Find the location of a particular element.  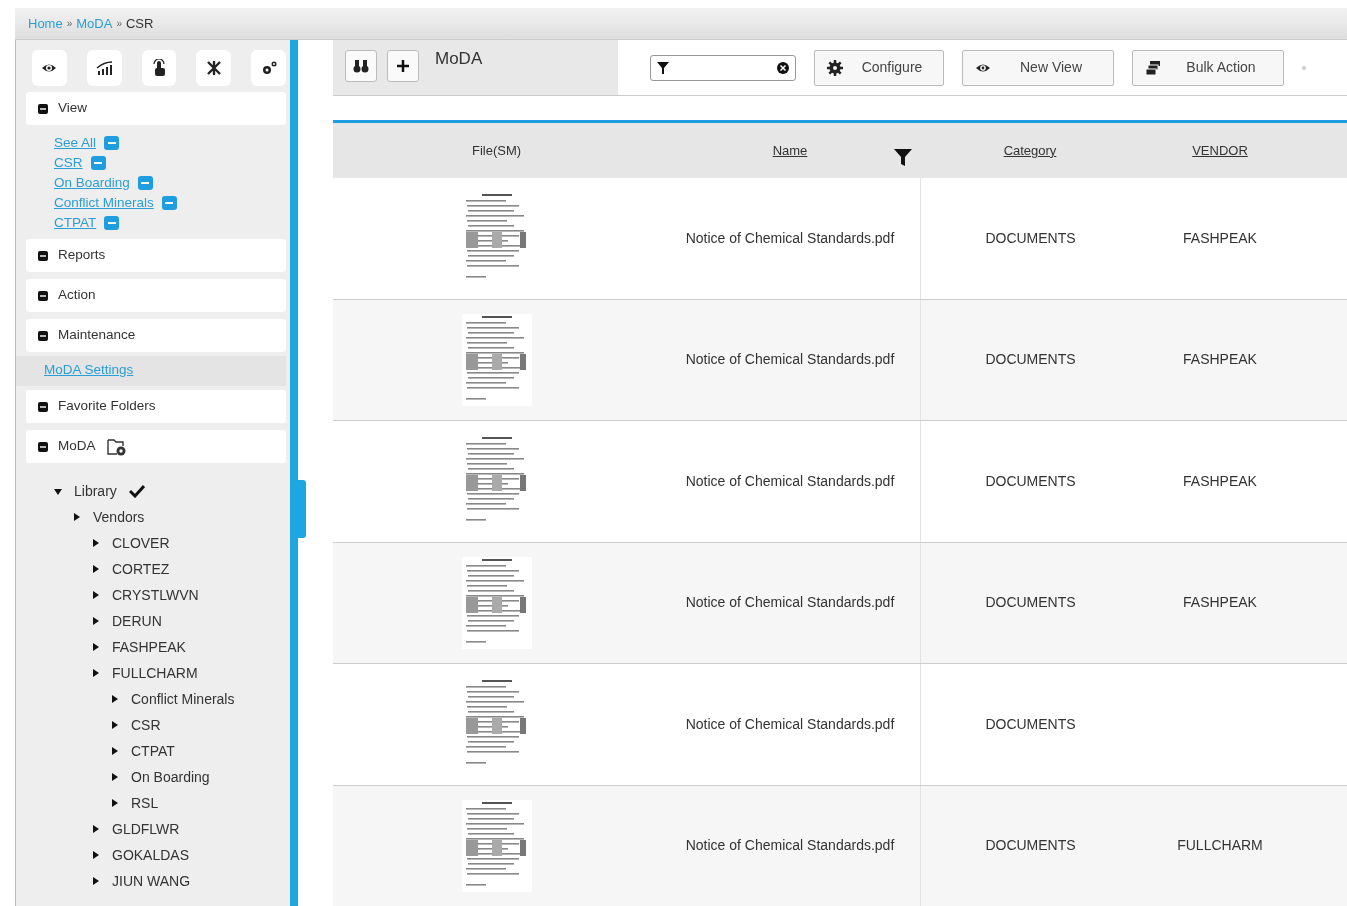

breadcrumb-current: CSR is located at coordinates (139, 23).